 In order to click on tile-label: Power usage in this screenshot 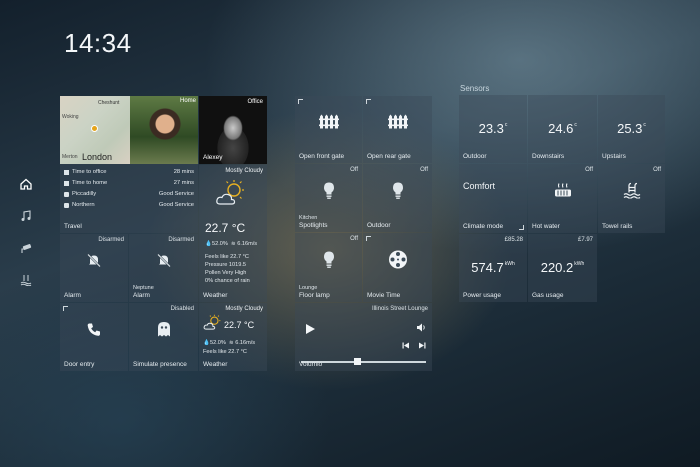, I will do `click(482, 295)`.